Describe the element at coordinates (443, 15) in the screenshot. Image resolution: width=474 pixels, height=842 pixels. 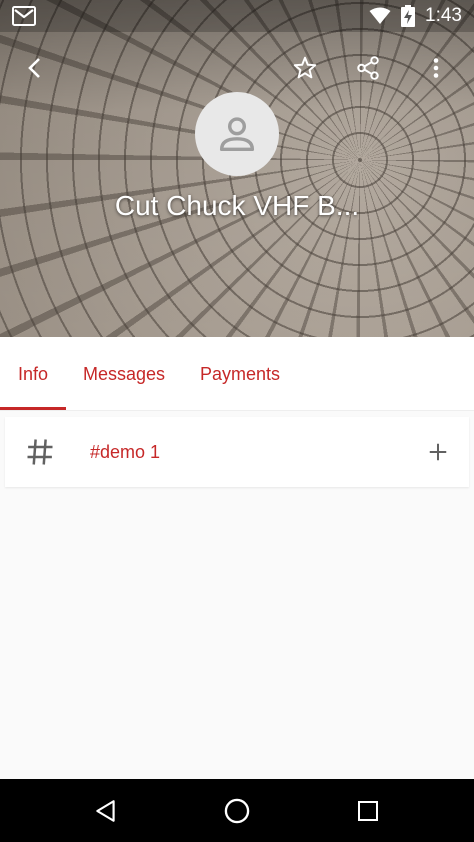
I see `status-time: 1:43` at that location.